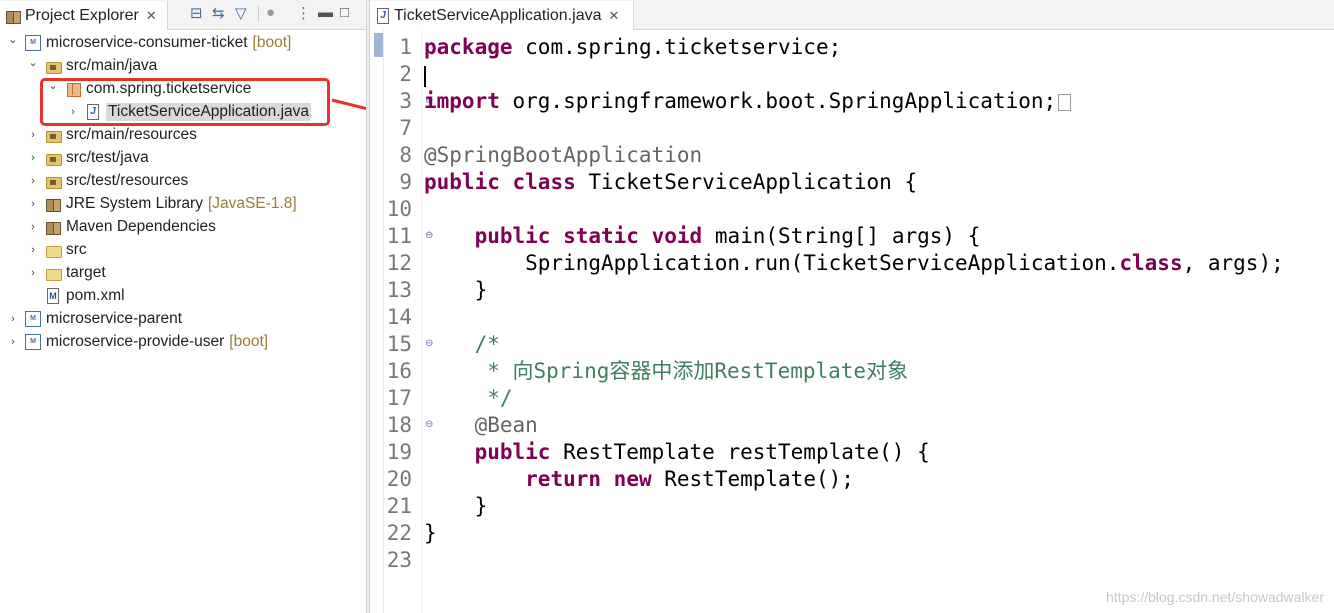 The image size is (1334, 613). Describe the element at coordinates (196, 13) in the screenshot. I see `collapse-all-icon: ⊟` at that location.